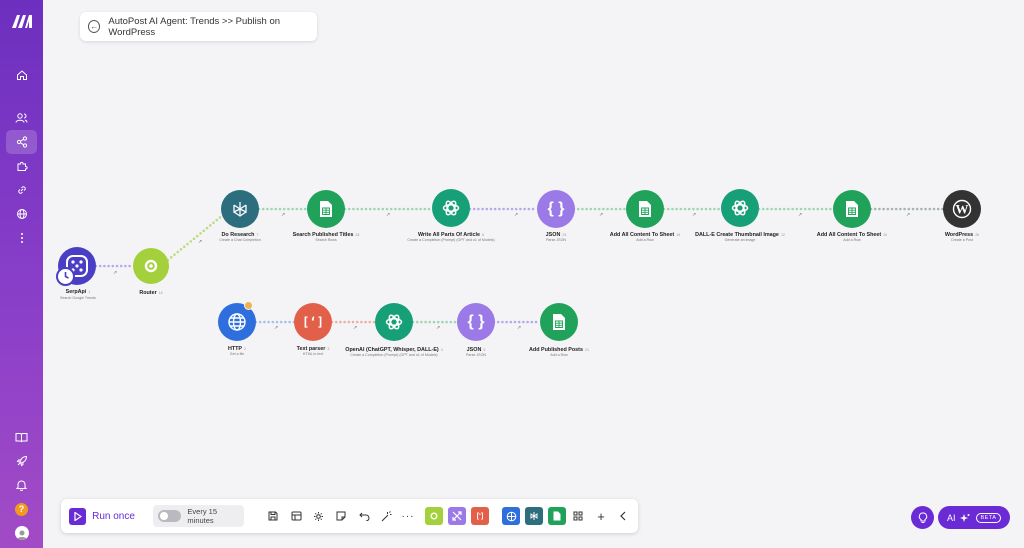  Describe the element at coordinates (357, 235) in the screenshot. I see `node-number: 28` at that location.